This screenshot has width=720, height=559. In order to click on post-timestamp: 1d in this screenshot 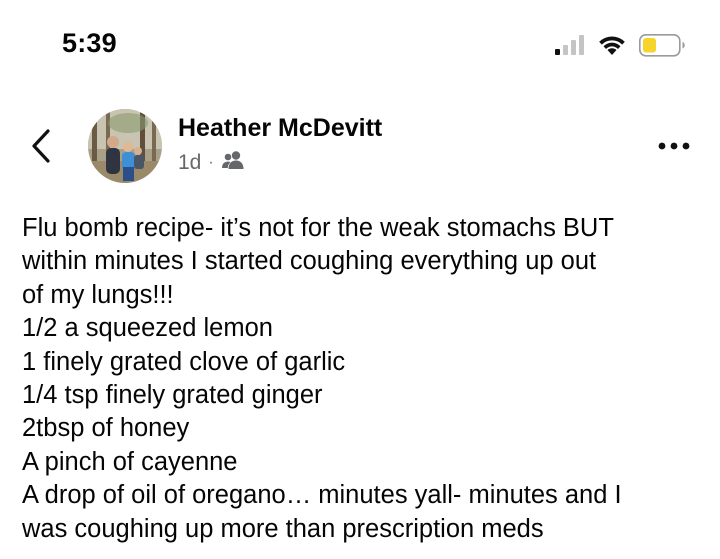, I will do `click(189, 163)`.